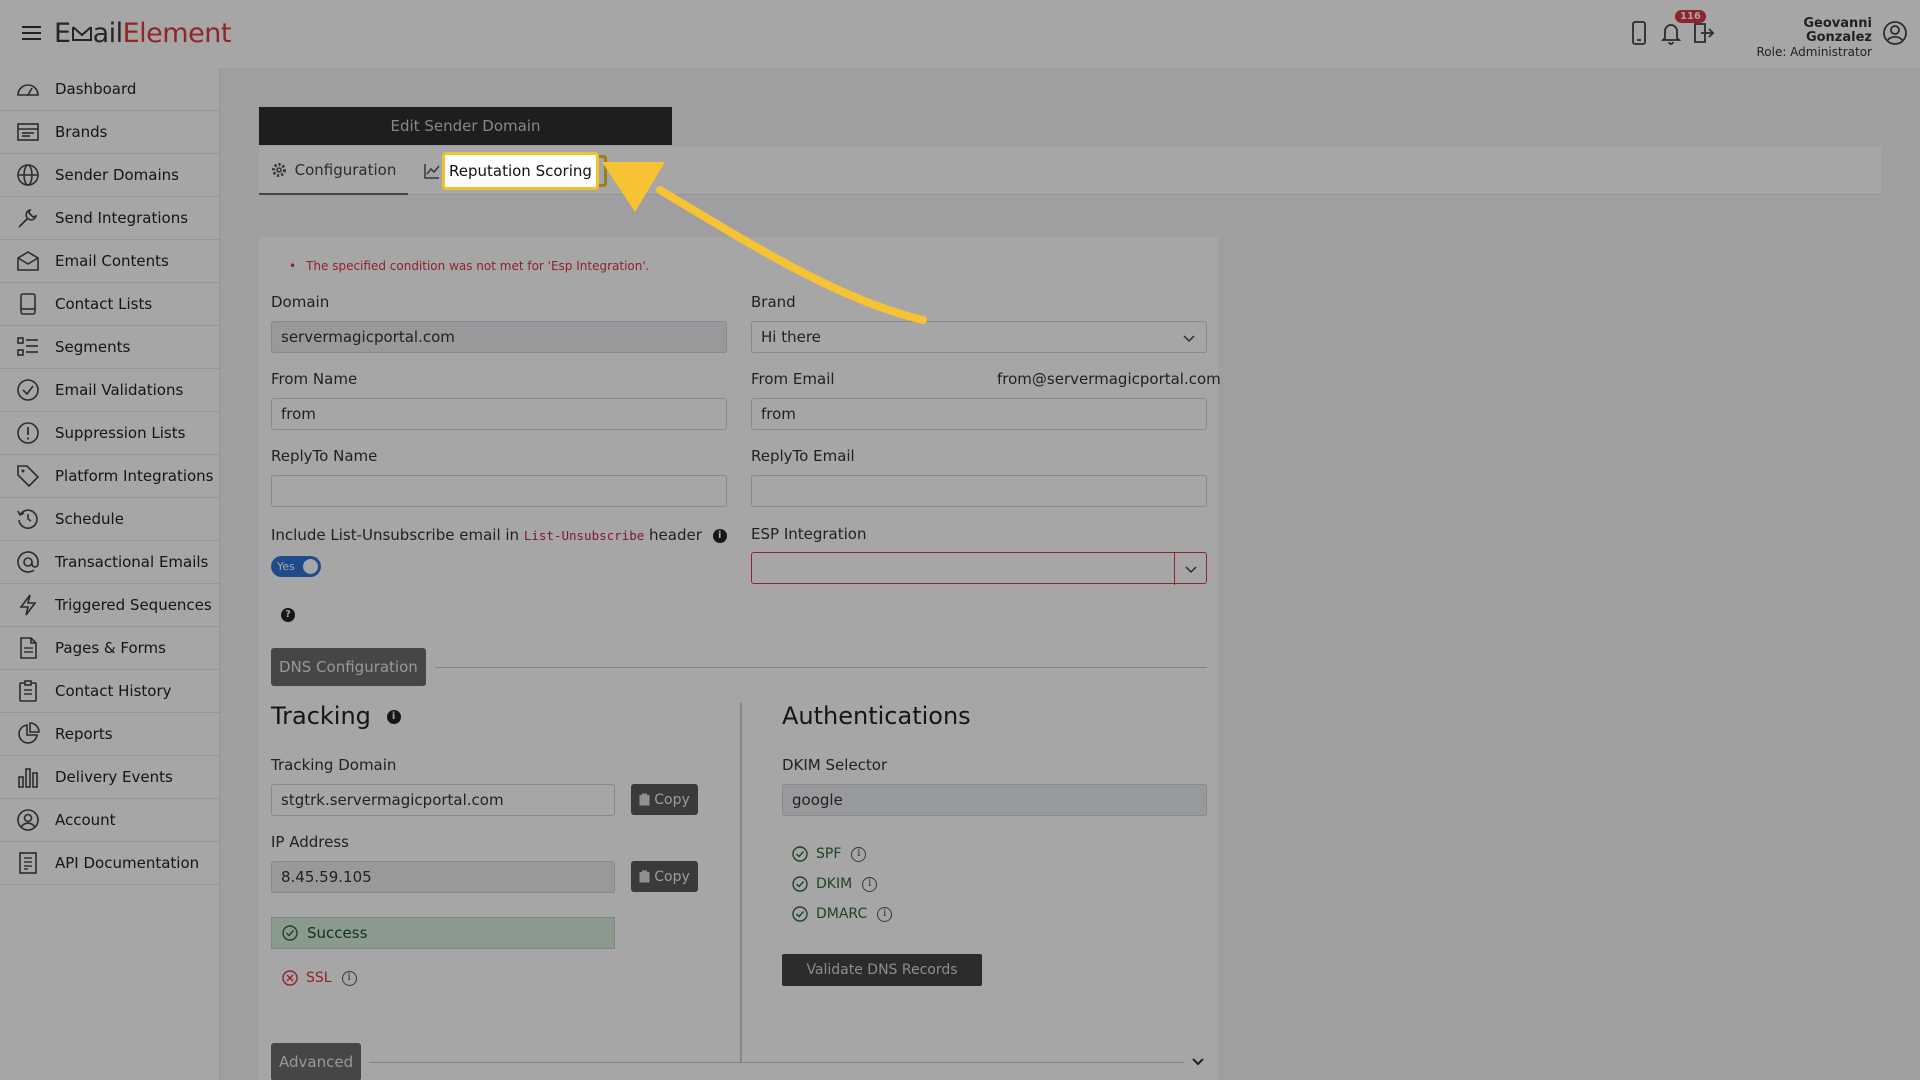 This screenshot has width=1920, height=1080. Describe the element at coordinates (109, 89) in the screenshot. I see `sidebar-item-dashboard: Dashboard` at that location.